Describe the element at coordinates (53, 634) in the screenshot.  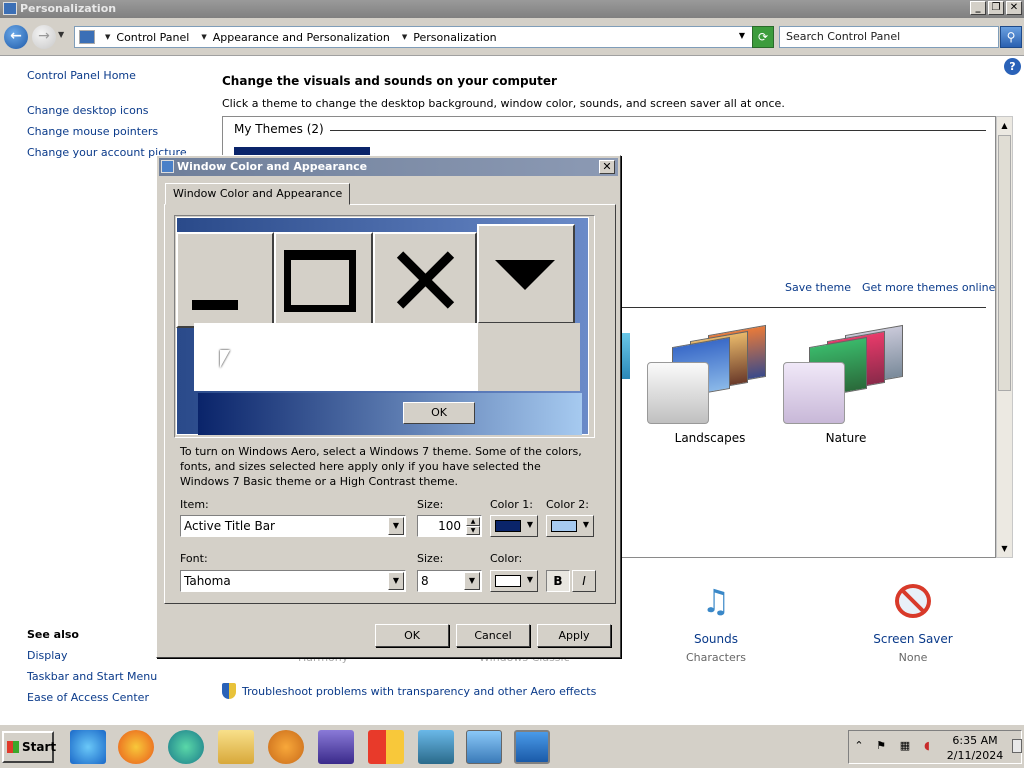
I see `see-also-heading: See also` at that location.